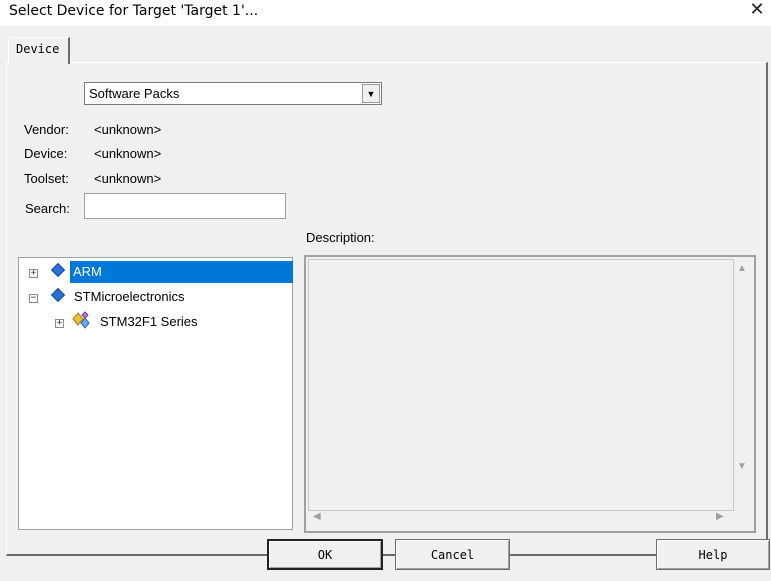 The height and width of the screenshot is (581, 771). I want to click on software-packs-select: Software Packs ▼, so click(233, 93).